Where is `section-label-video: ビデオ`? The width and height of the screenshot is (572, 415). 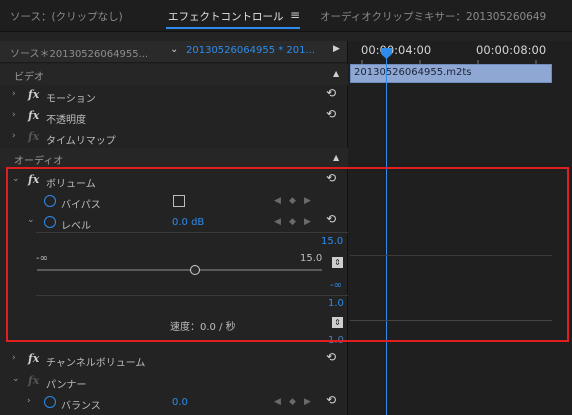
section-label-video: ビデオ is located at coordinates (29, 77).